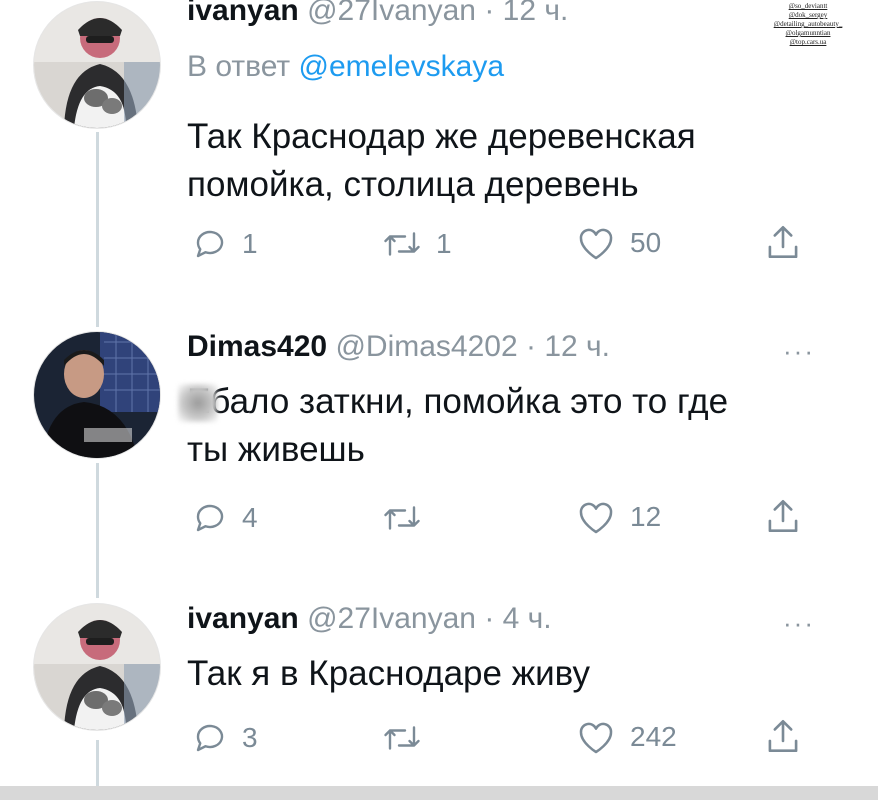 This screenshot has height=800, width=878. What do you see at coordinates (646, 242) in the screenshot?
I see `like-count: 50` at bounding box center [646, 242].